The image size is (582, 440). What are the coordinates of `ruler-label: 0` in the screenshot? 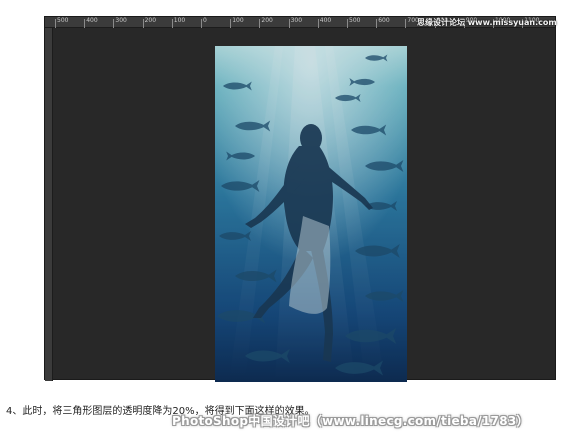 It's located at (205, 20).